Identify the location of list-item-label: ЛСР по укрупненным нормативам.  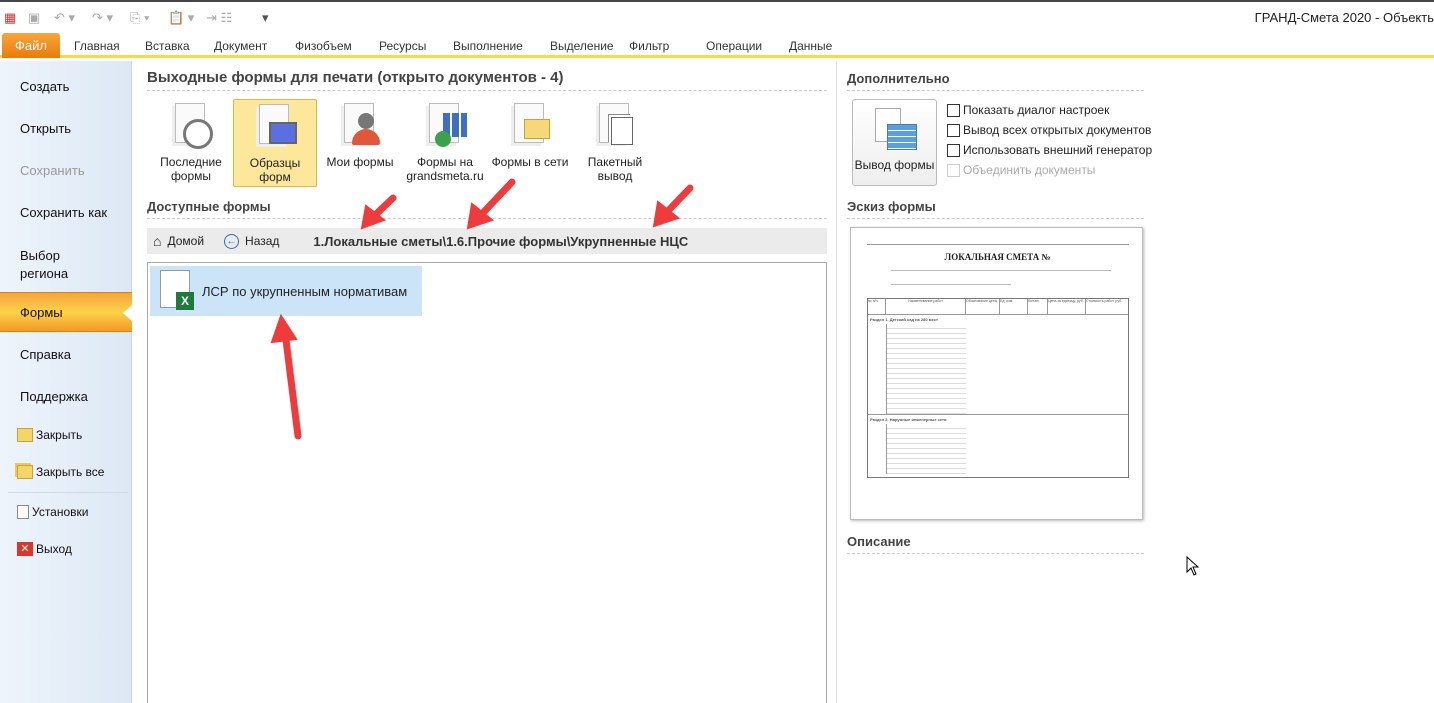
(305, 291).